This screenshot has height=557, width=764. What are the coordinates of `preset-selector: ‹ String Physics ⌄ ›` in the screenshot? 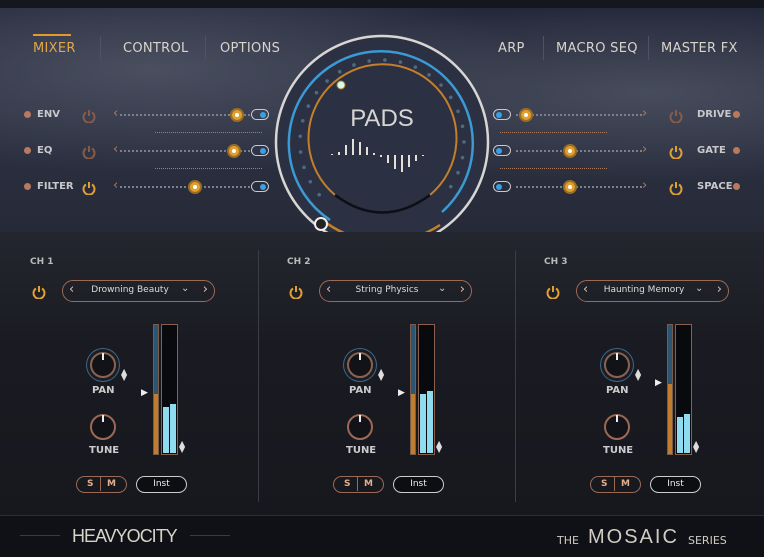 It's located at (395, 291).